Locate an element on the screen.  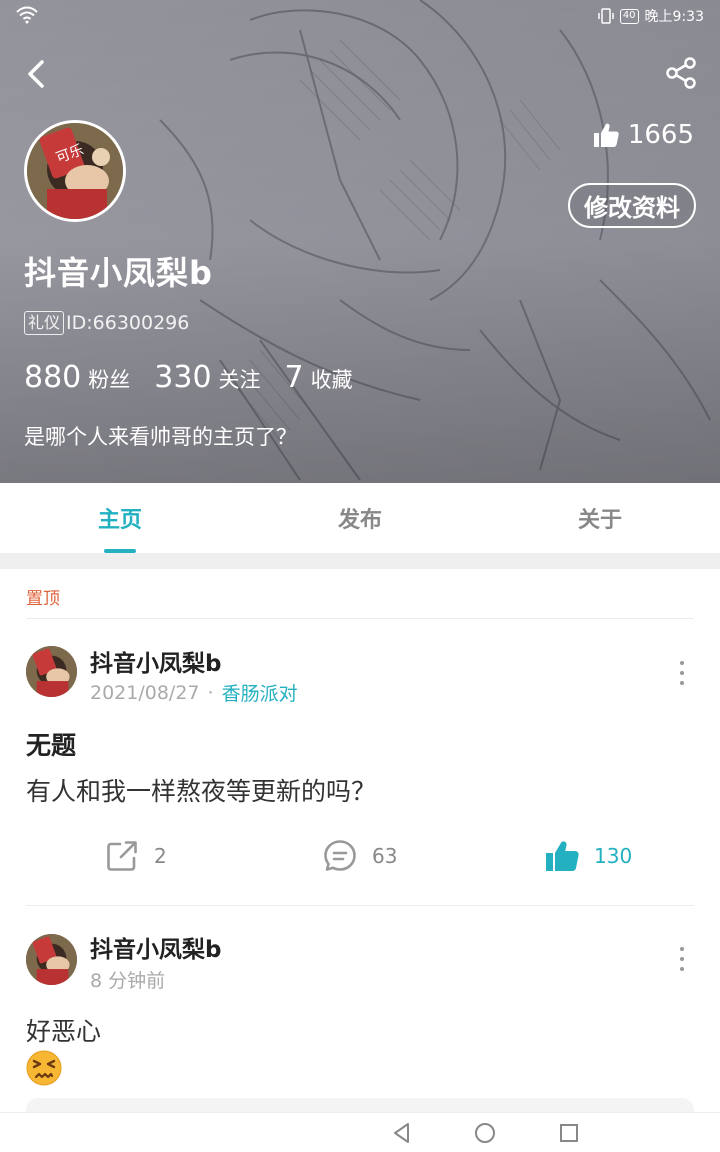
comment-action: 63 is located at coordinates (359, 856).